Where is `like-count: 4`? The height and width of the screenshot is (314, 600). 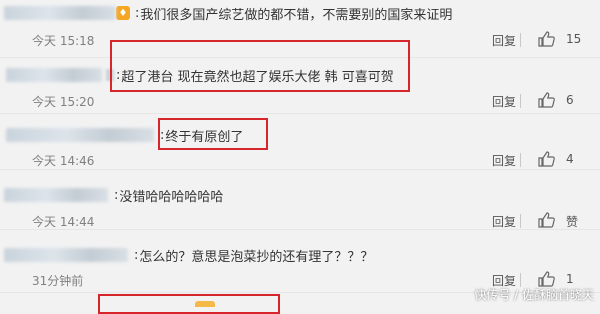
like-count: 4 is located at coordinates (570, 159).